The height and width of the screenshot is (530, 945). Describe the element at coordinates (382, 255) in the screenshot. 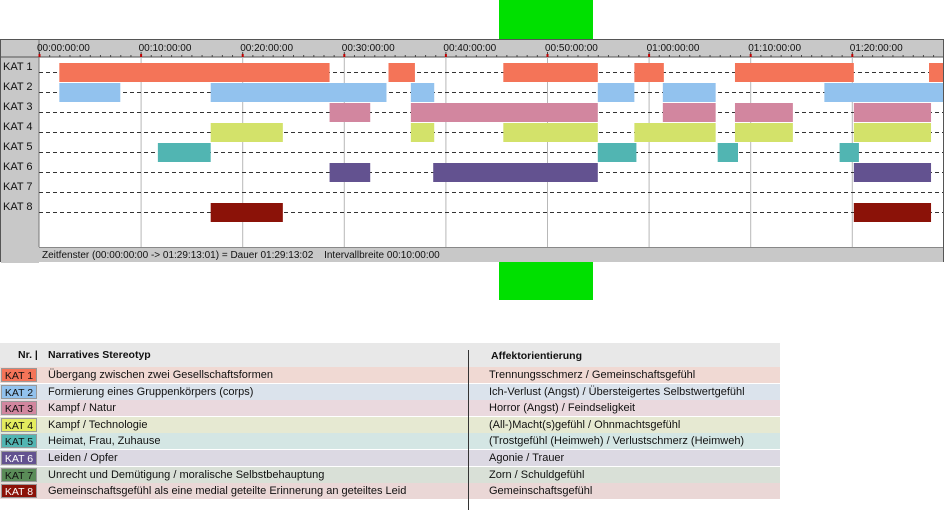

I see `interval-width-text: Intervallbreite 00:10:00:00` at that location.